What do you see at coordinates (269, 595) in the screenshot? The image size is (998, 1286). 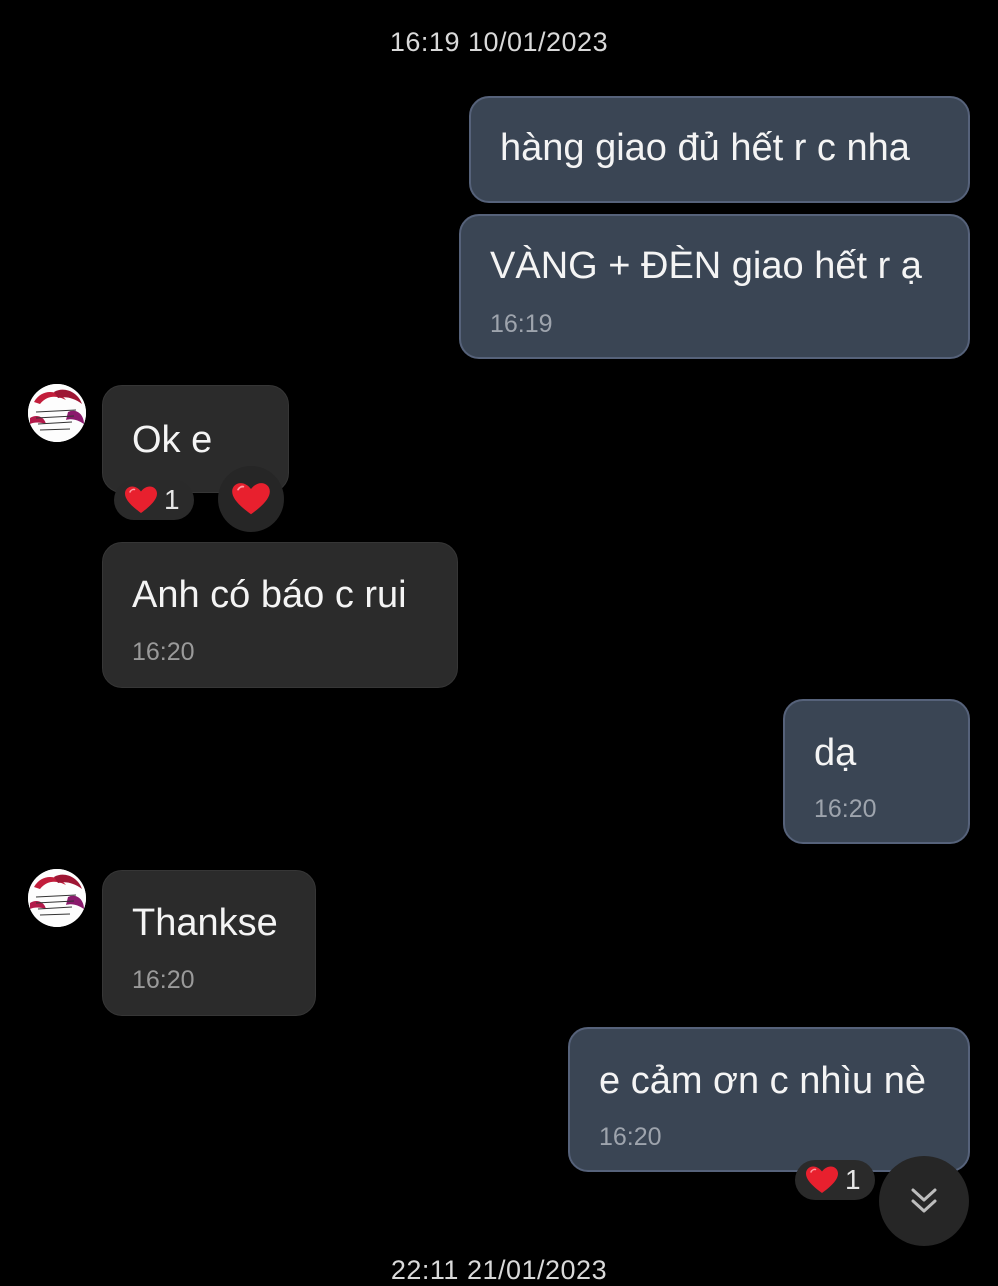 I see `message-text: Anh có báo c rui` at bounding box center [269, 595].